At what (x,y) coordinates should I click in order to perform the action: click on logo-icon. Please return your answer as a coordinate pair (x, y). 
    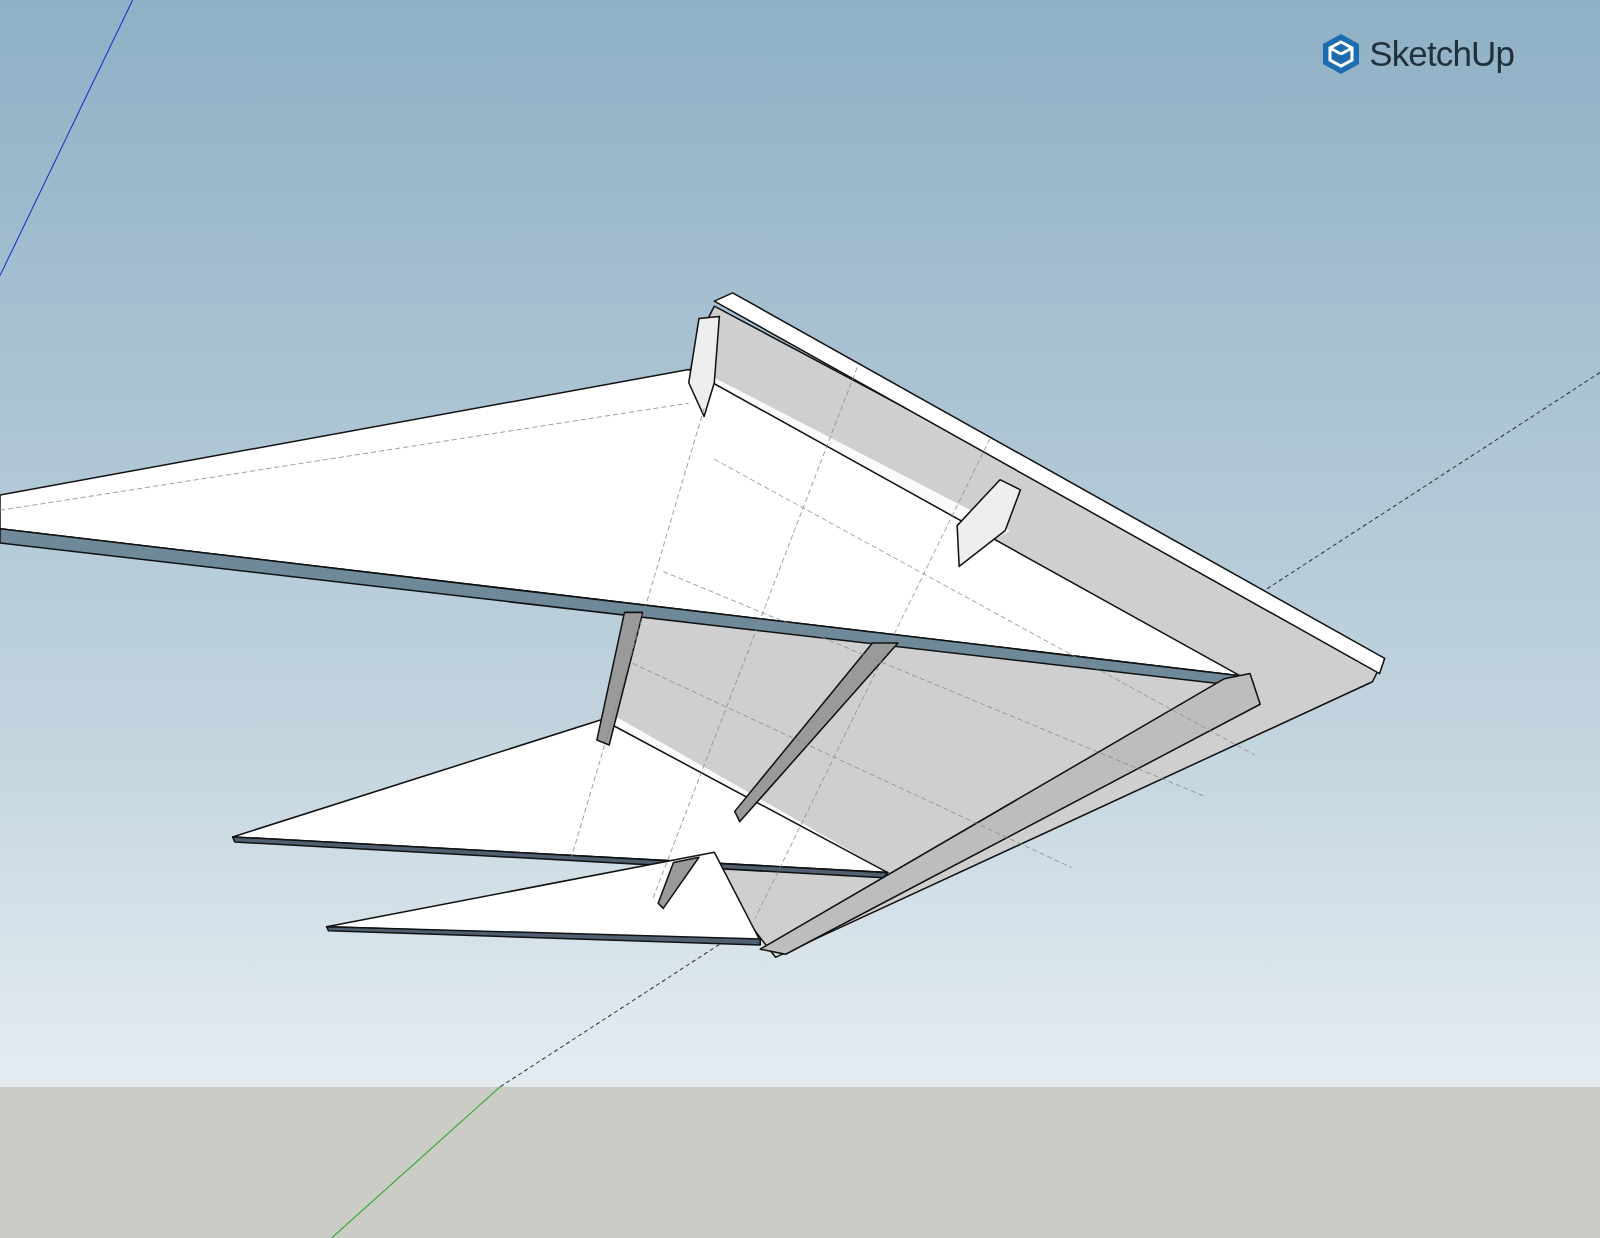
    Looking at the image, I should click on (1341, 54).